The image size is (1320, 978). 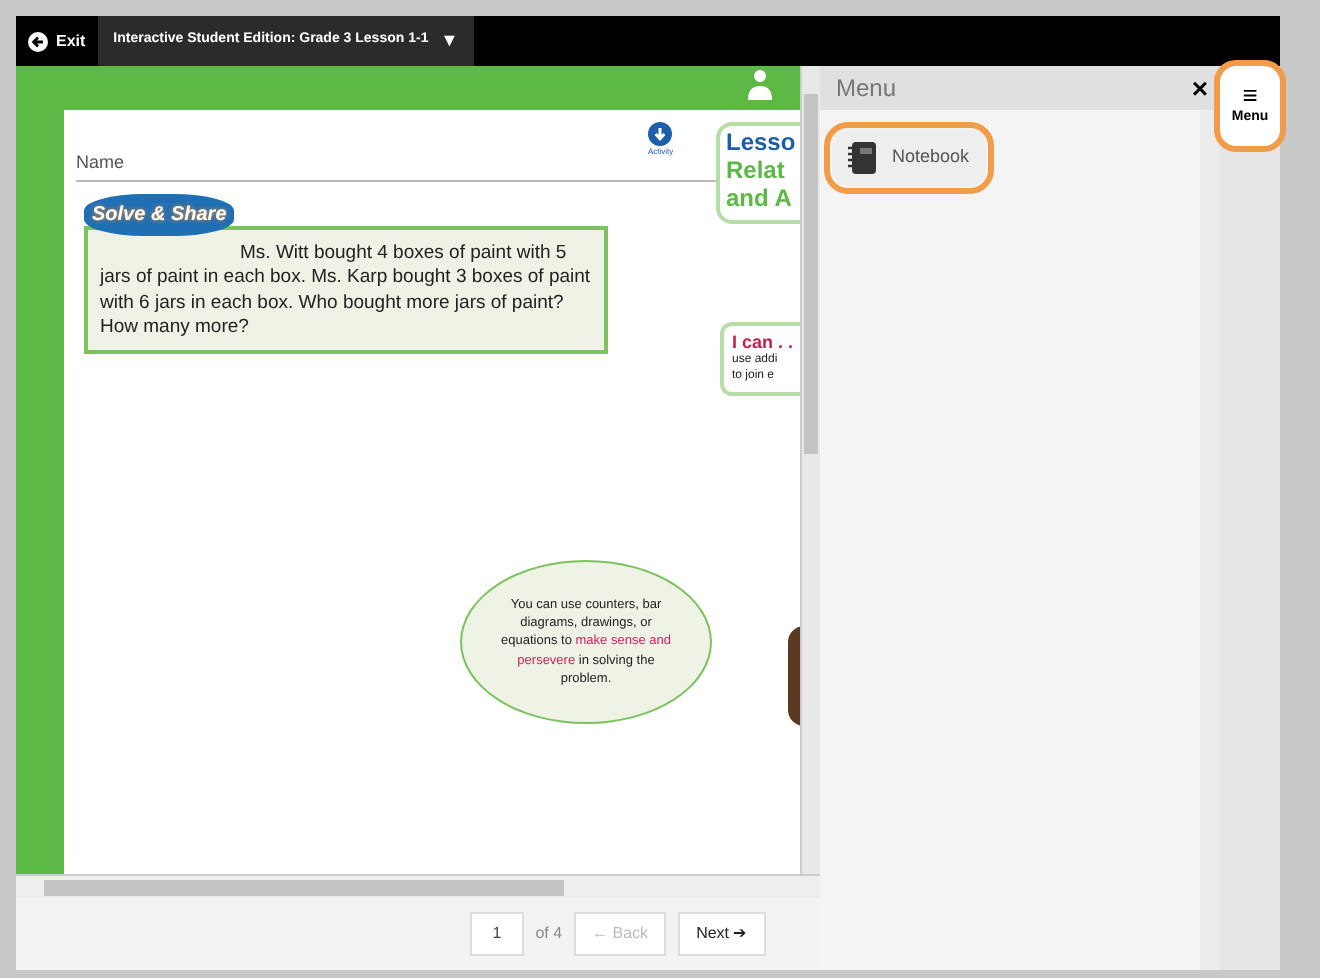 I want to click on solve-share-logo: Solve & Share, so click(x=159, y=215).